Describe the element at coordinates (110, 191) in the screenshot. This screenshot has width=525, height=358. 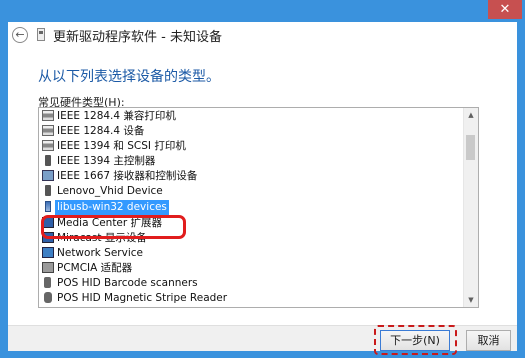
I see `list-item-label: Lenovo_Vhid Device` at that location.